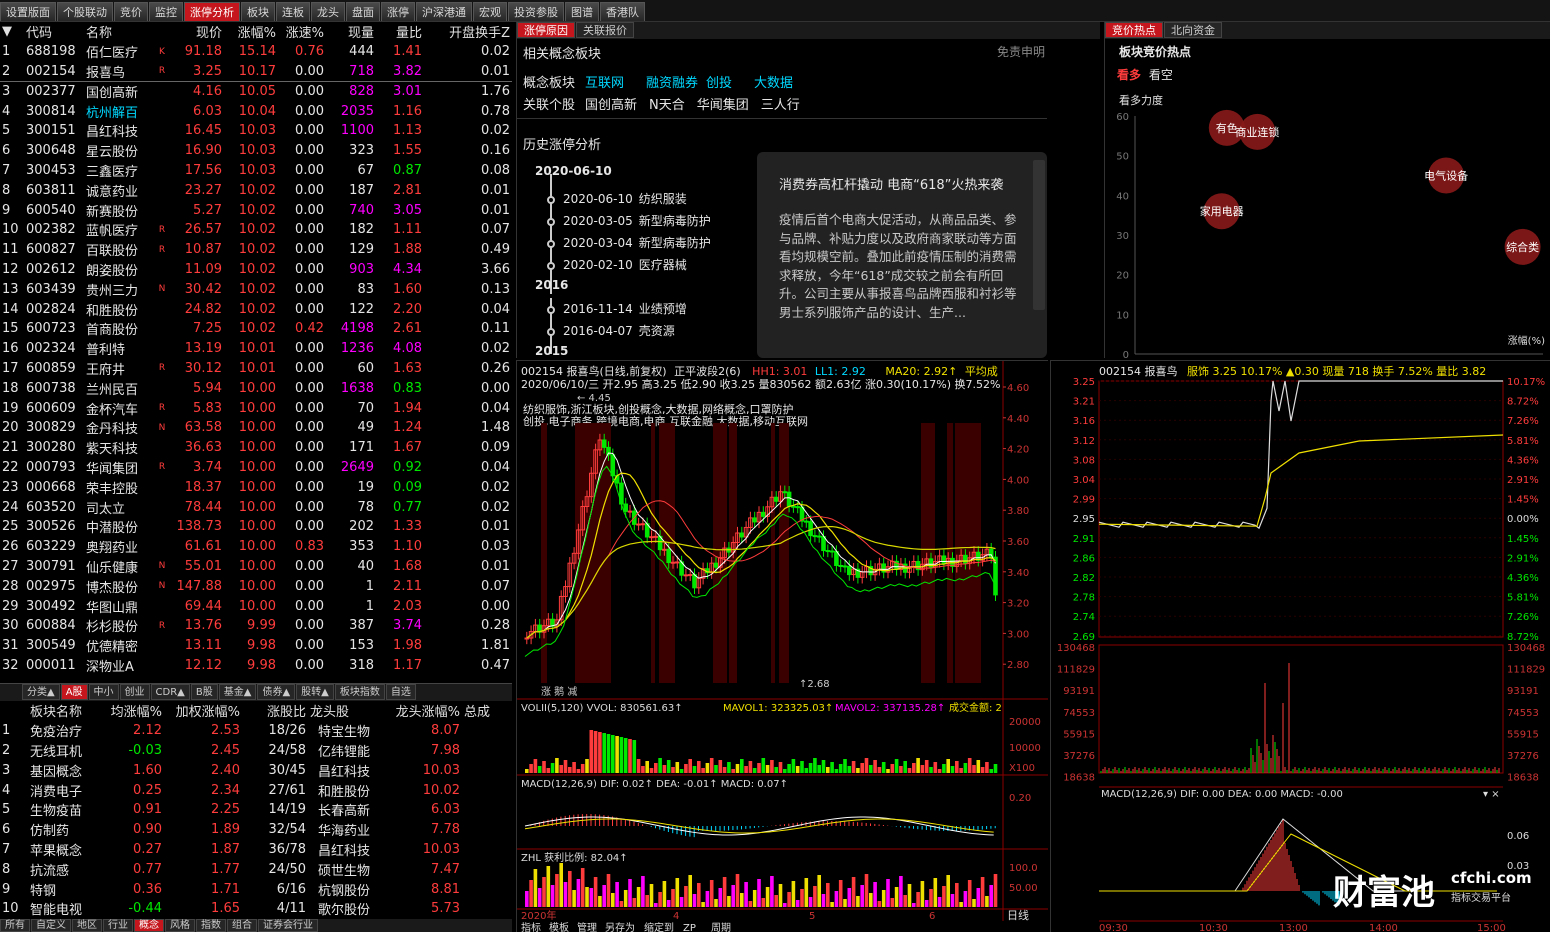 The image size is (1550, 932). What do you see at coordinates (256, 131) in the screenshot?
I see `stock-row: 5 300151 昌红科技 16.45 10.03 0.00 1100 1.13 0.02` at bounding box center [256, 131].